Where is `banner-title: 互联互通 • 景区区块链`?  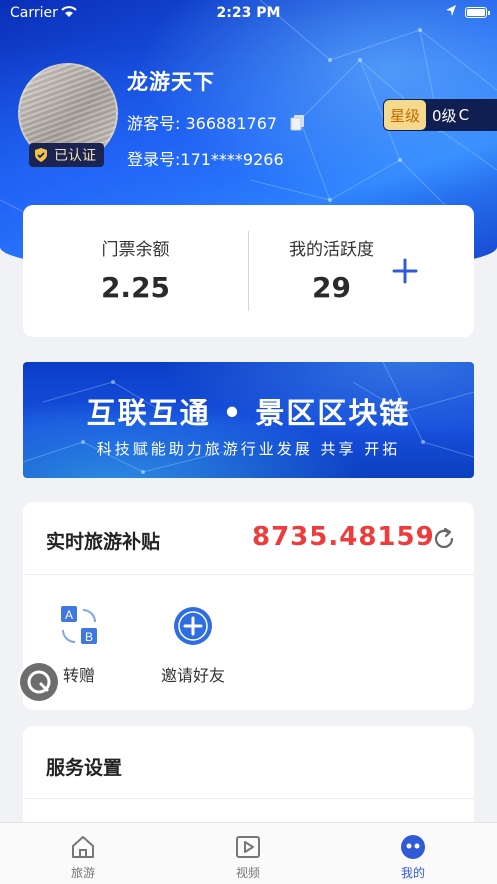
banner-title: 互联互通 • 景区区块链 is located at coordinates (248, 413).